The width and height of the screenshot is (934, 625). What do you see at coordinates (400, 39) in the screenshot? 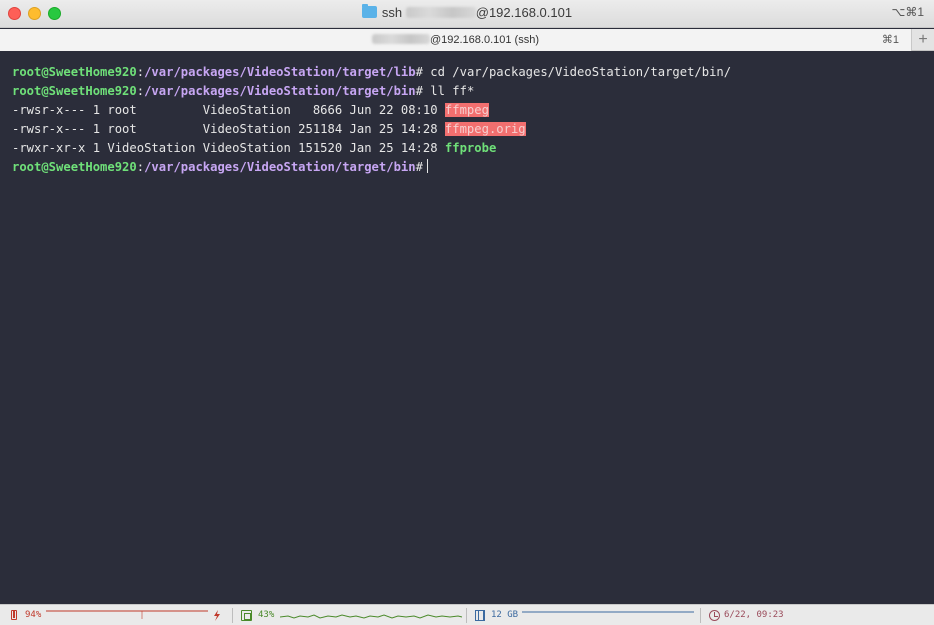
I see `redacted-tab-username` at bounding box center [400, 39].